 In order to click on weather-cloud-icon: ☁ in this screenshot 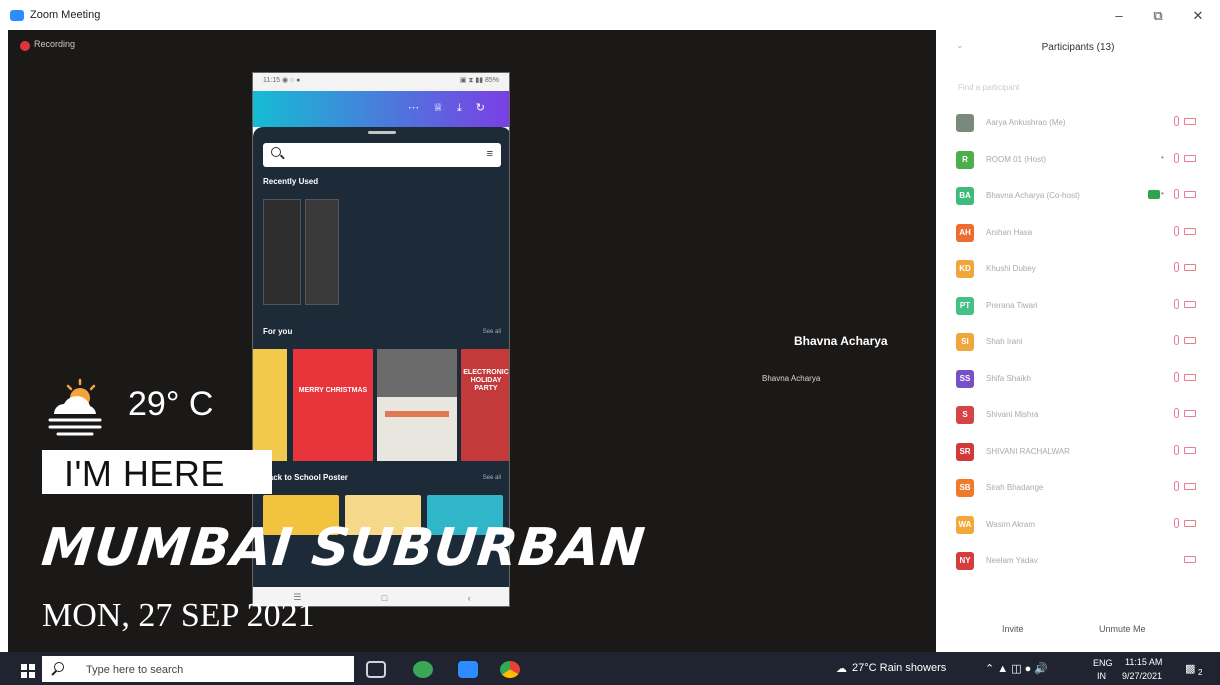, I will do `click(841, 668)`.